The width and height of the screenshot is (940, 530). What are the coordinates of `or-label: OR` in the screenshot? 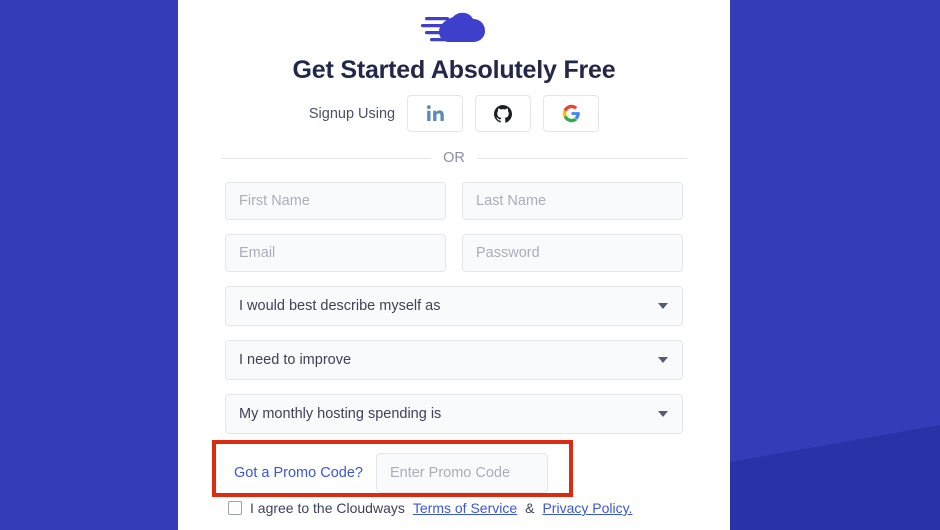 It's located at (454, 158).